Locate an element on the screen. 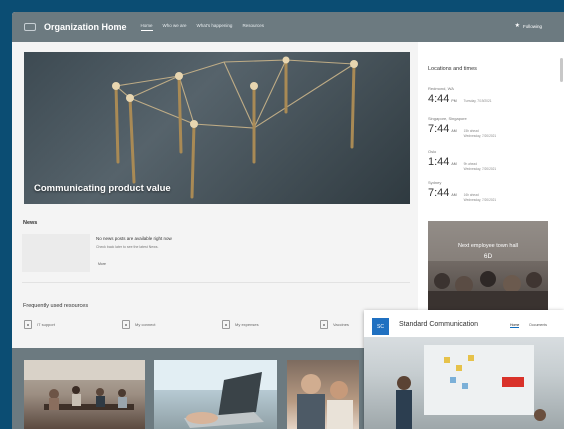  location-city: Sydney is located at coordinates (435, 182).